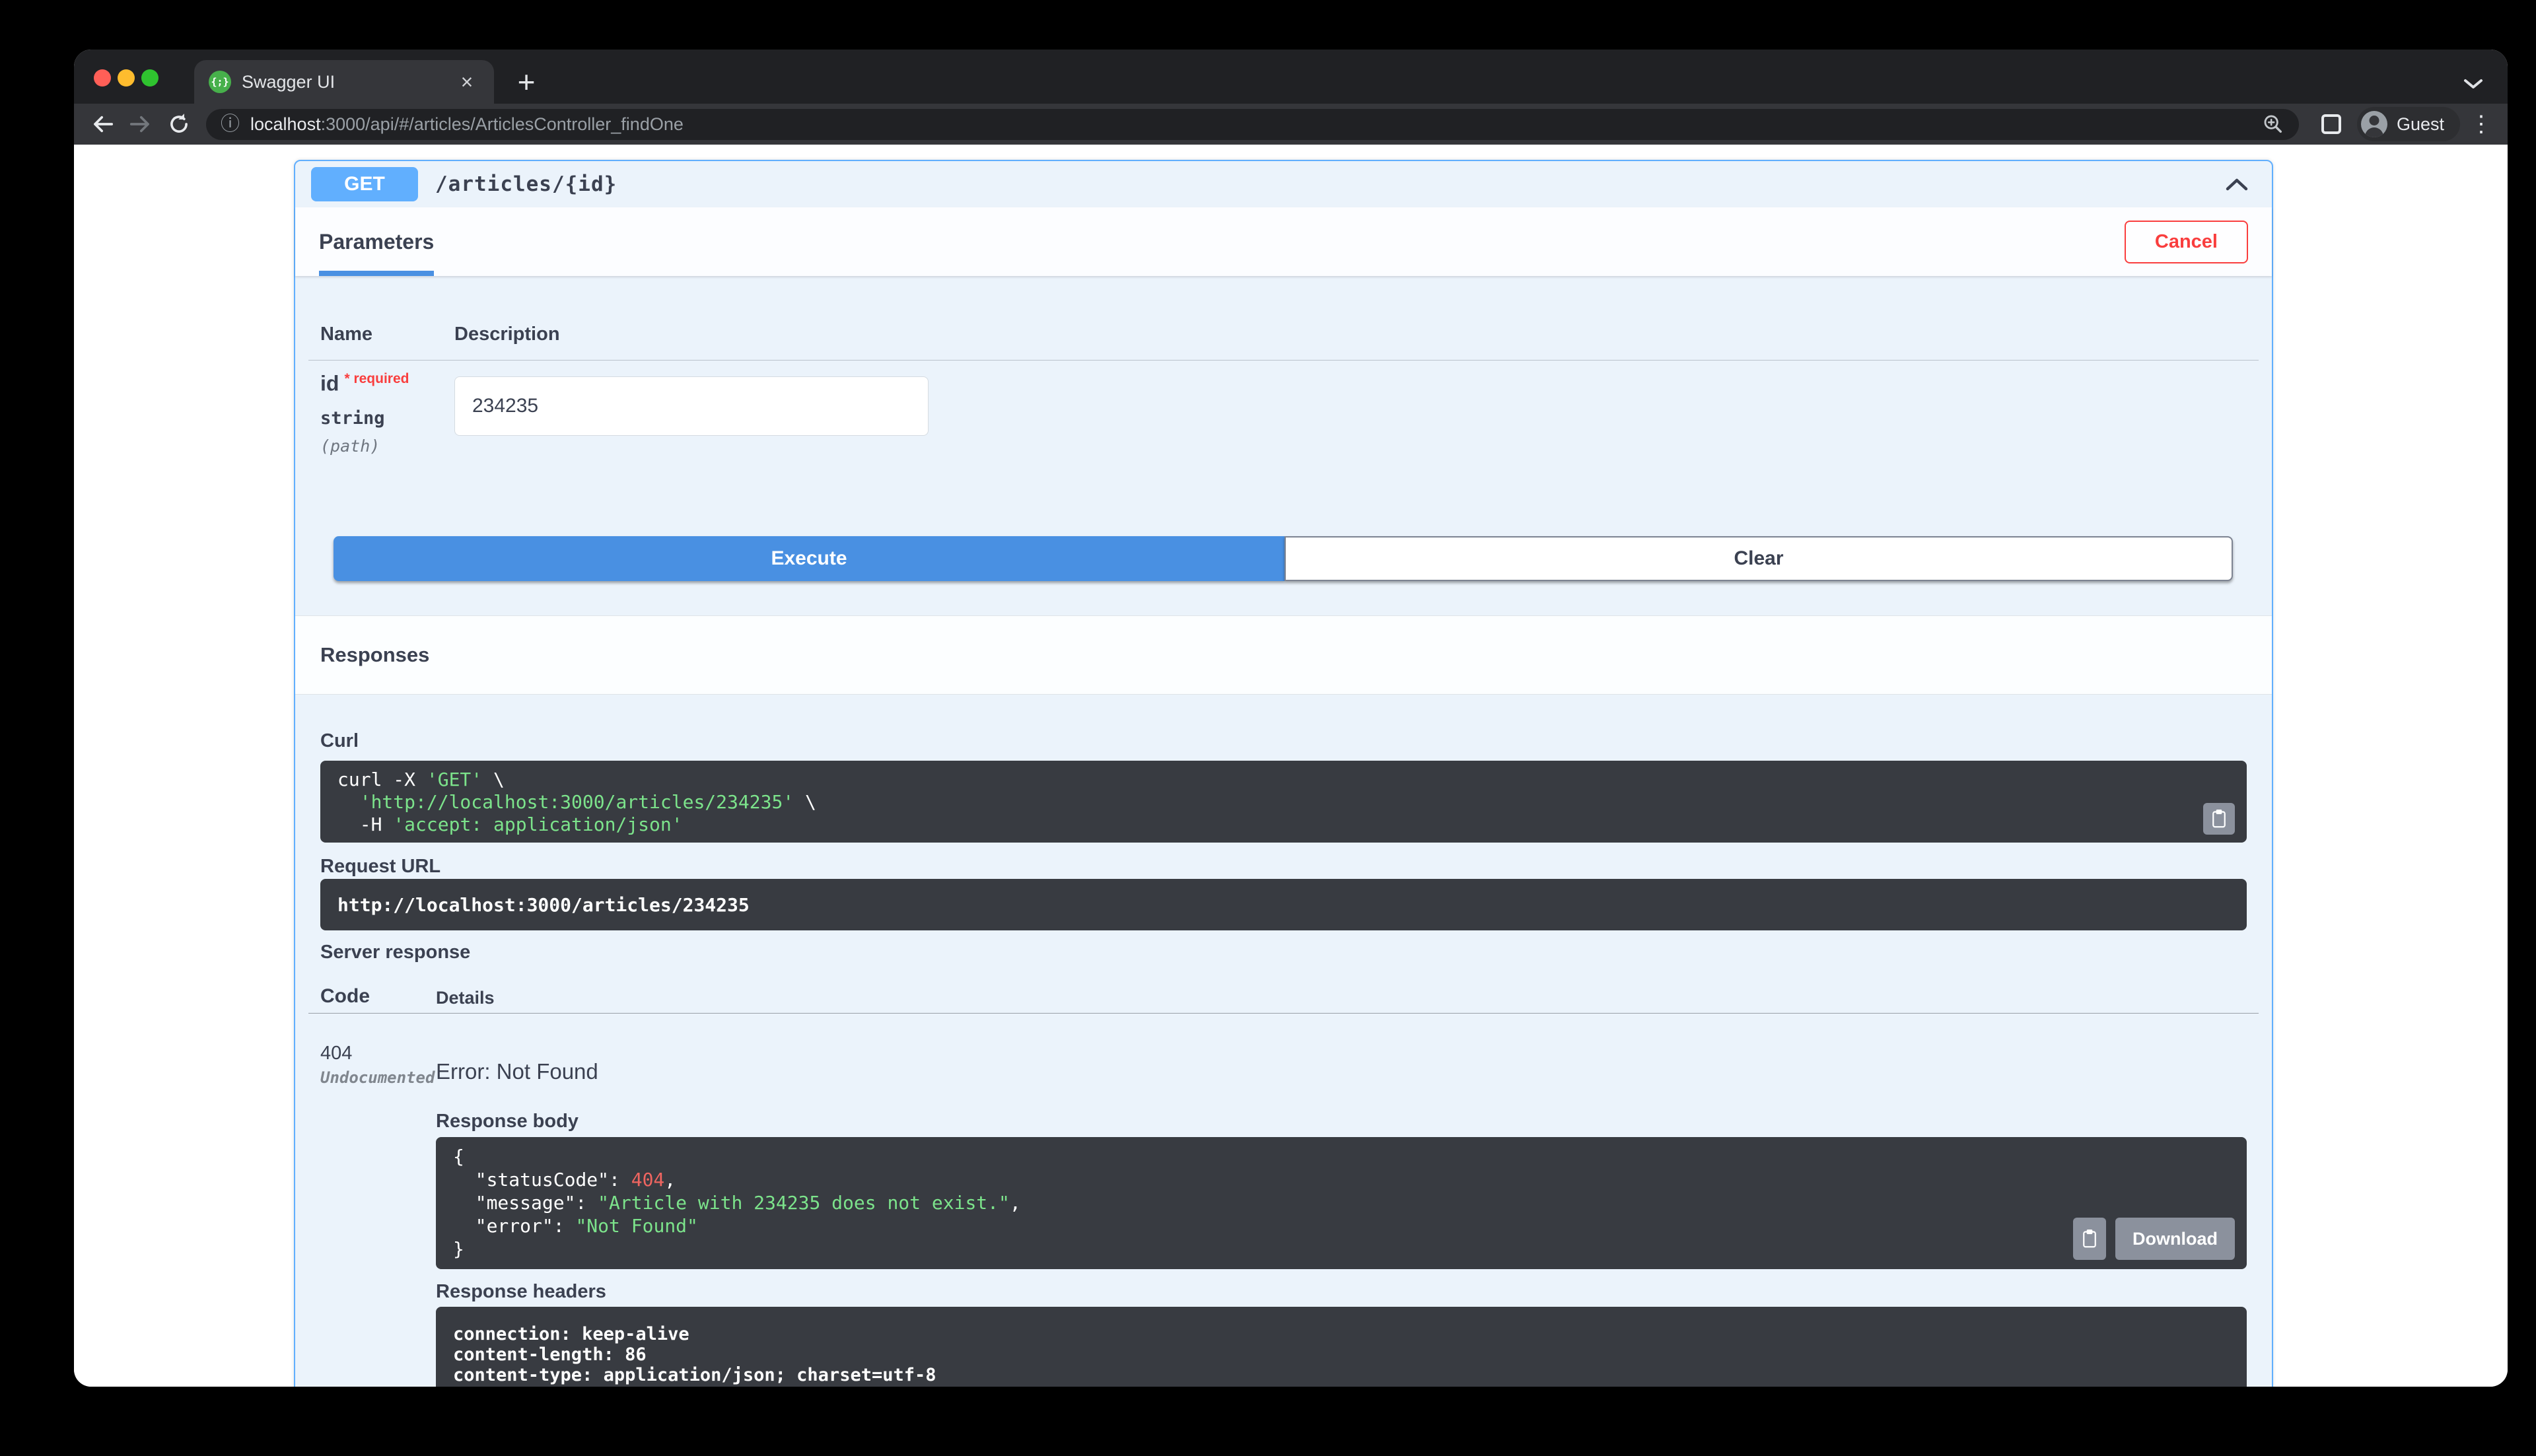  I want to click on browser-menu-icon, so click(2481, 124).